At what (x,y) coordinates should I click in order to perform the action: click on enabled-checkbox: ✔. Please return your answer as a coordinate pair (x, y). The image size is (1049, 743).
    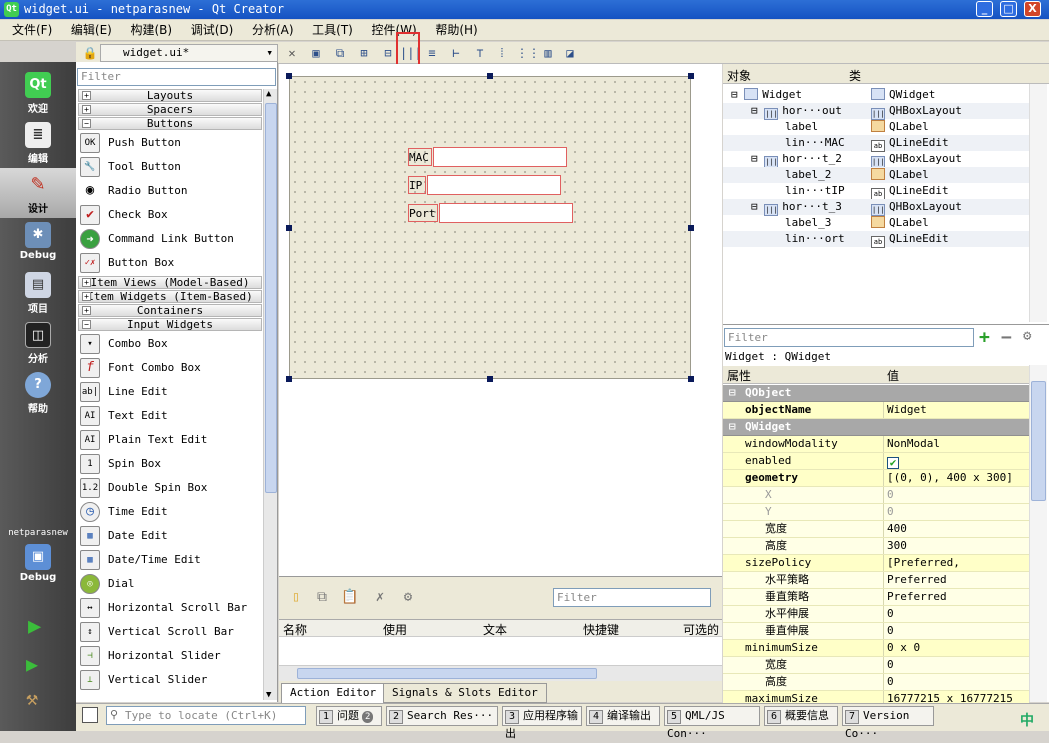
    Looking at the image, I should click on (893, 461).